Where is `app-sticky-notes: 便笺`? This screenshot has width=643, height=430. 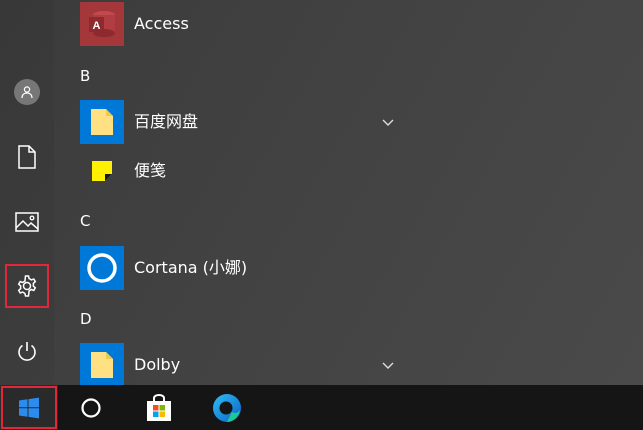 app-sticky-notes: 便笺 is located at coordinates (242, 171).